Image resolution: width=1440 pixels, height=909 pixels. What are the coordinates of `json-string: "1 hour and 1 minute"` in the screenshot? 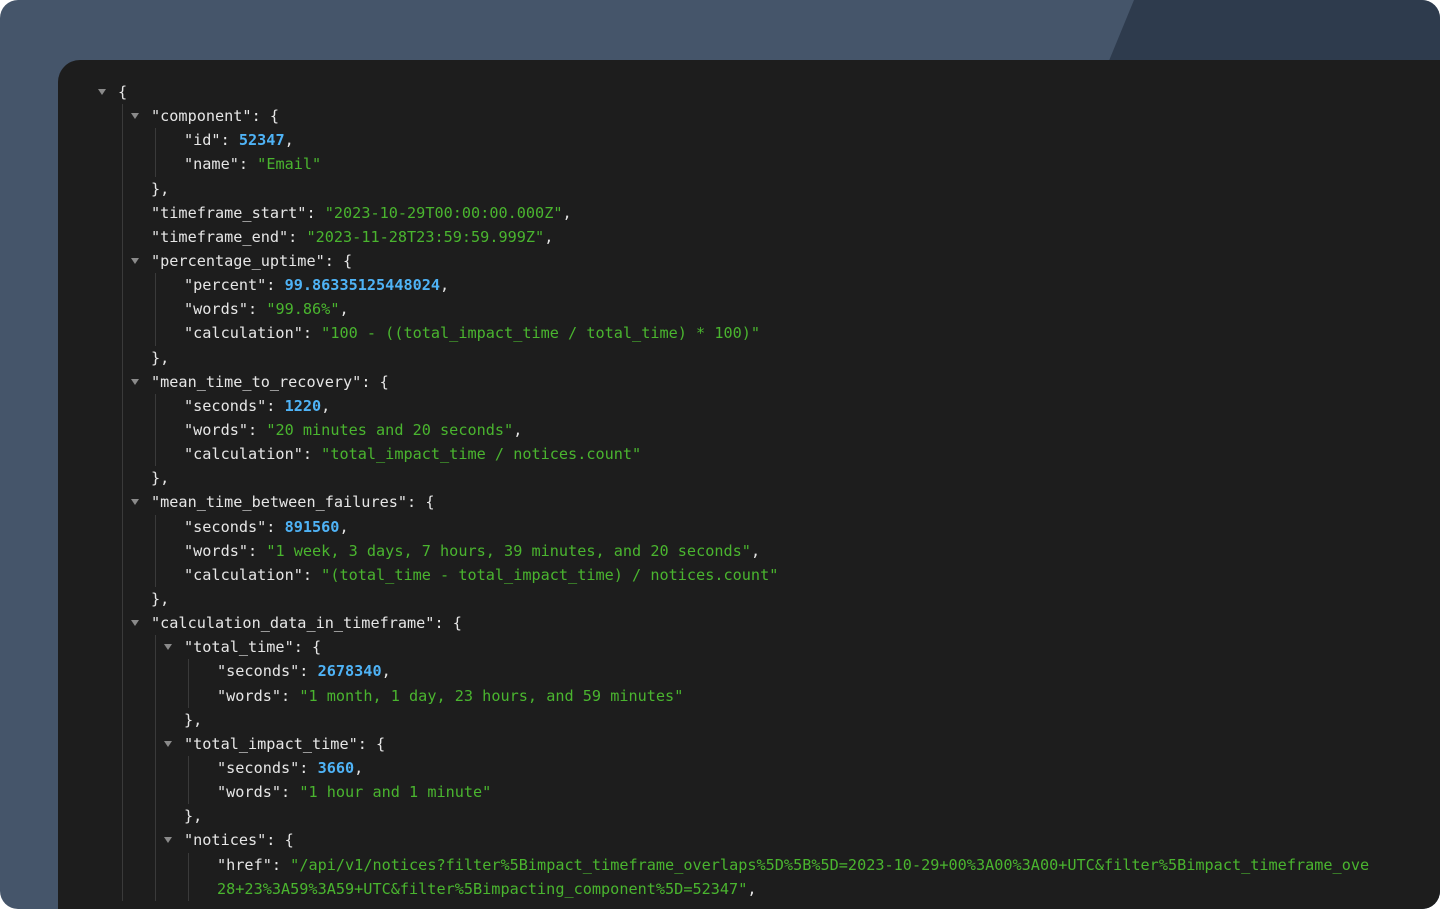 It's located at (395, 792).